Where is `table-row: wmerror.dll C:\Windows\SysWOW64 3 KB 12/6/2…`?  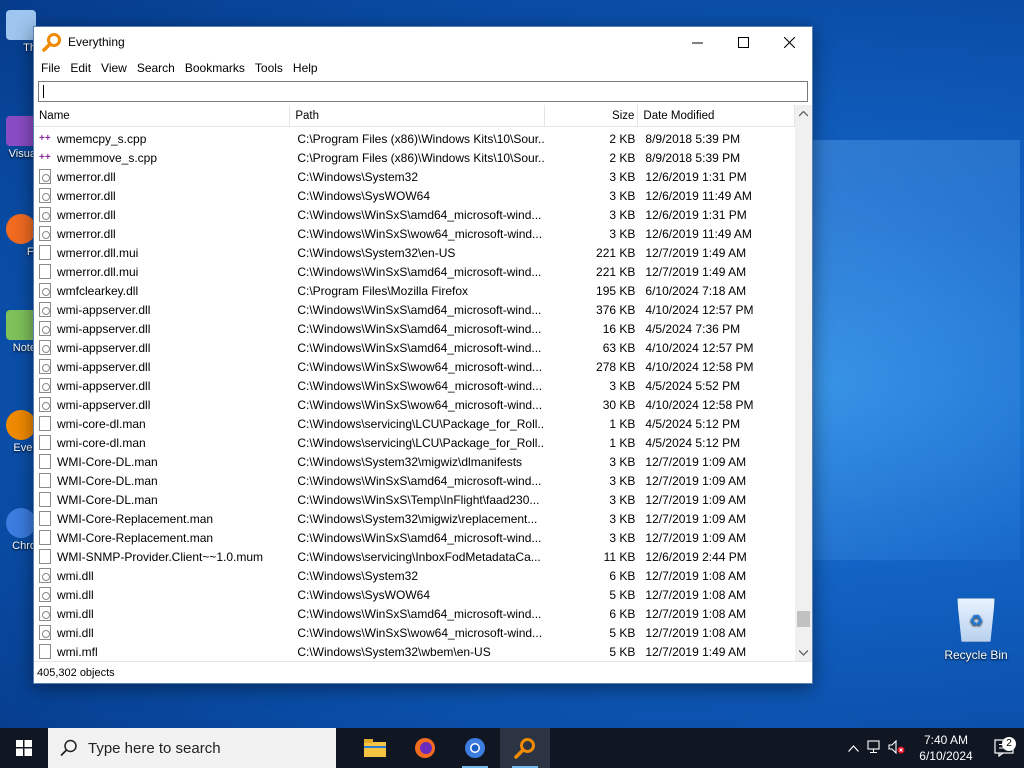 table-row: wmerror.dll C:\Windows\SysWOW64 3 KB 12/6/2… is located at coordinates (414, 195).